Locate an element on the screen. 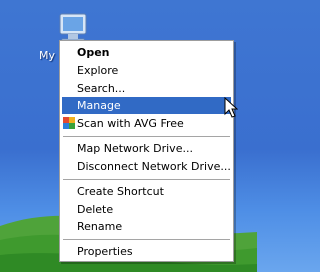  menu-item-manage: Manage is located at coordinates (146, 105).